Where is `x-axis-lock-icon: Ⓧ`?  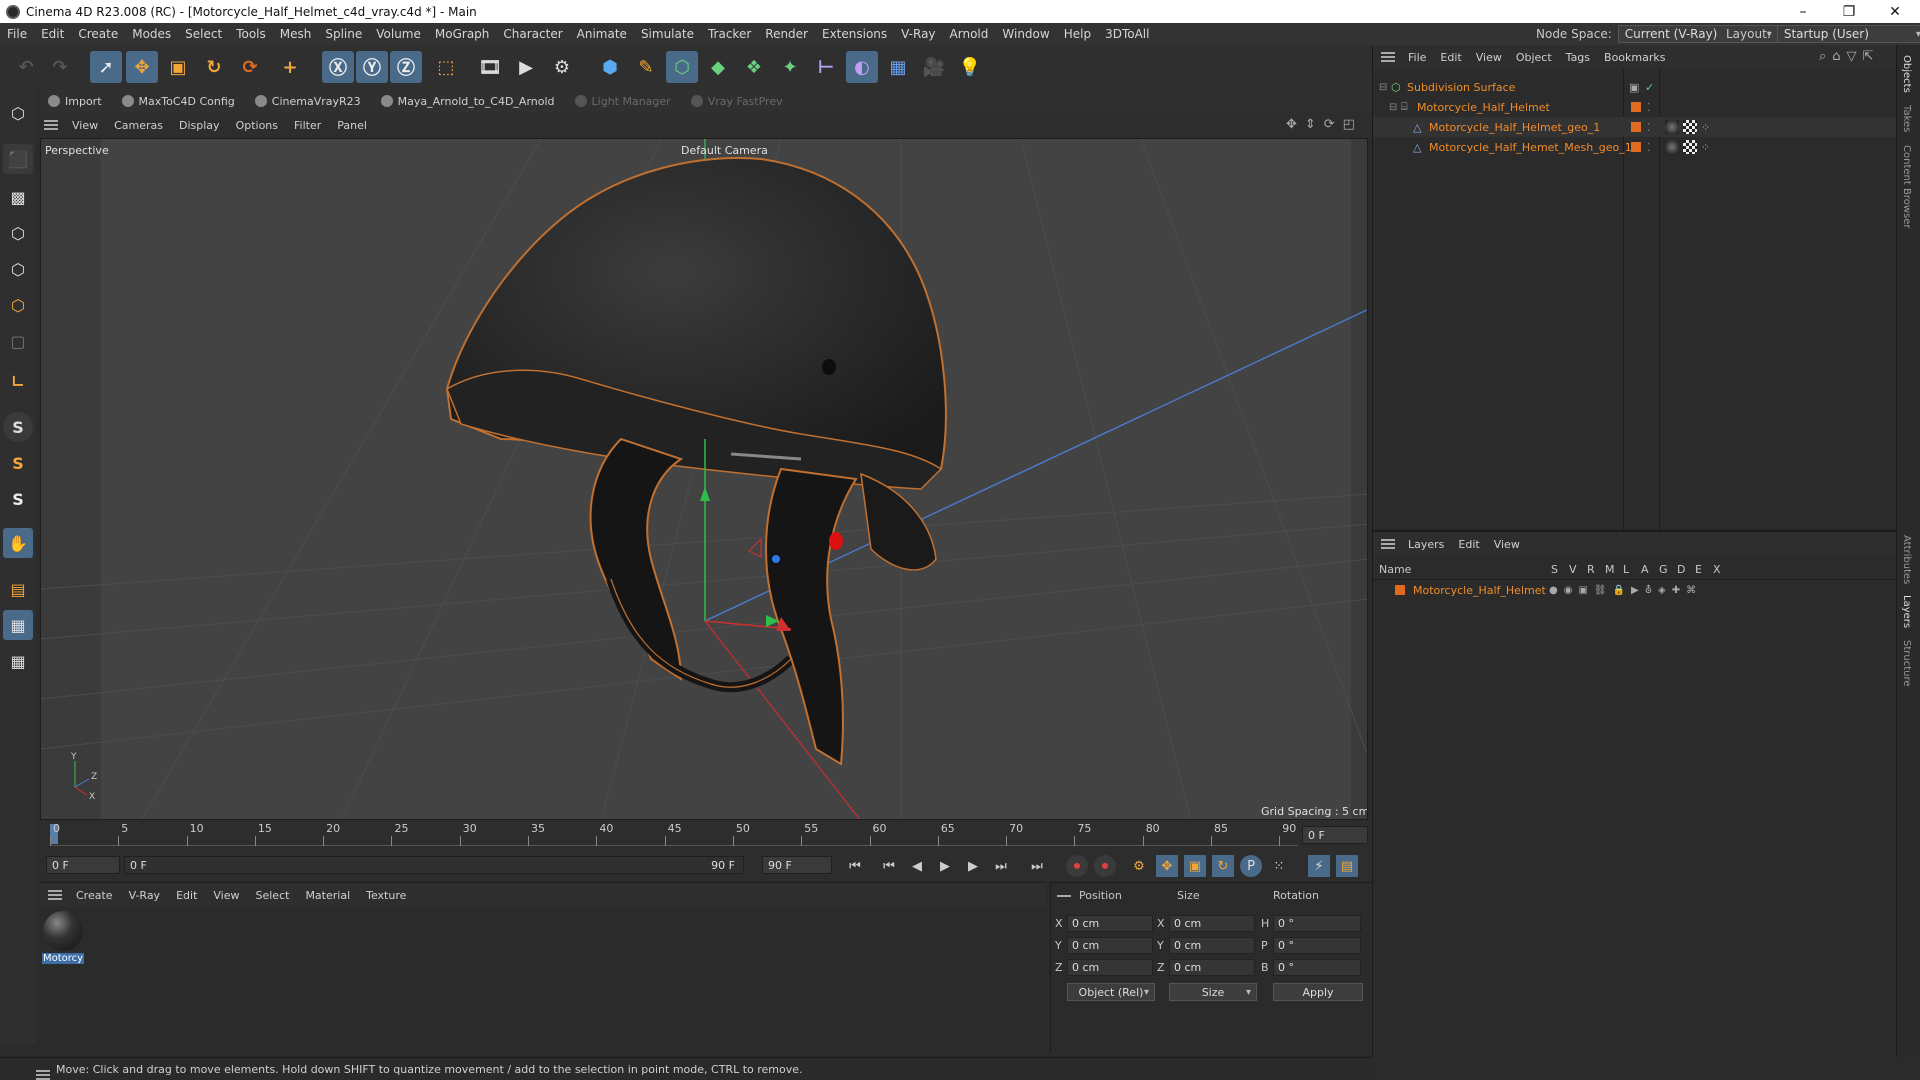
x-axis-lock-icon: Ⓧ is located at coordinates (338, 67).